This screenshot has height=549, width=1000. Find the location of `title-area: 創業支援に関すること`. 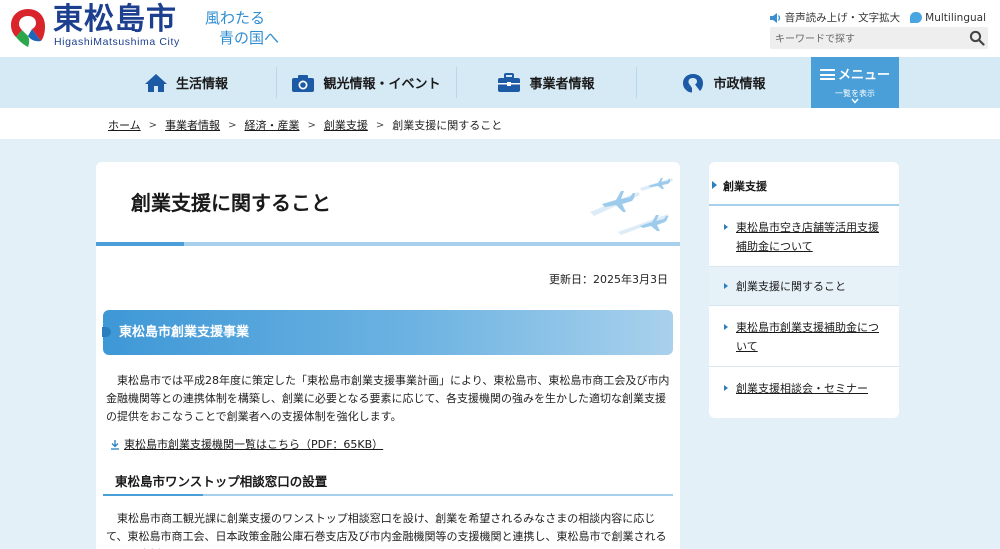

title-area: 創業支援に関すること is located at coordinates (388, 204).